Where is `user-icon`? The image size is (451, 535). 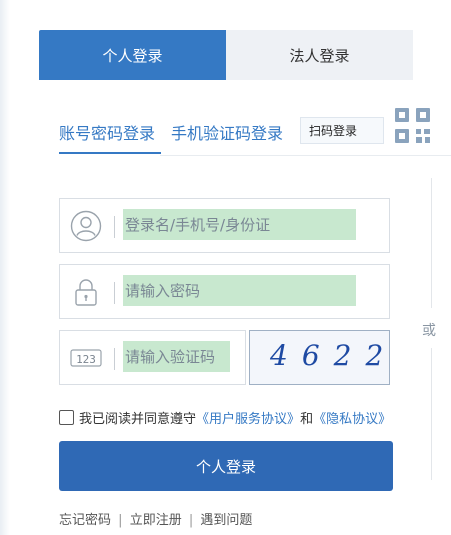 user-icon is located at coordinates (86, 226).